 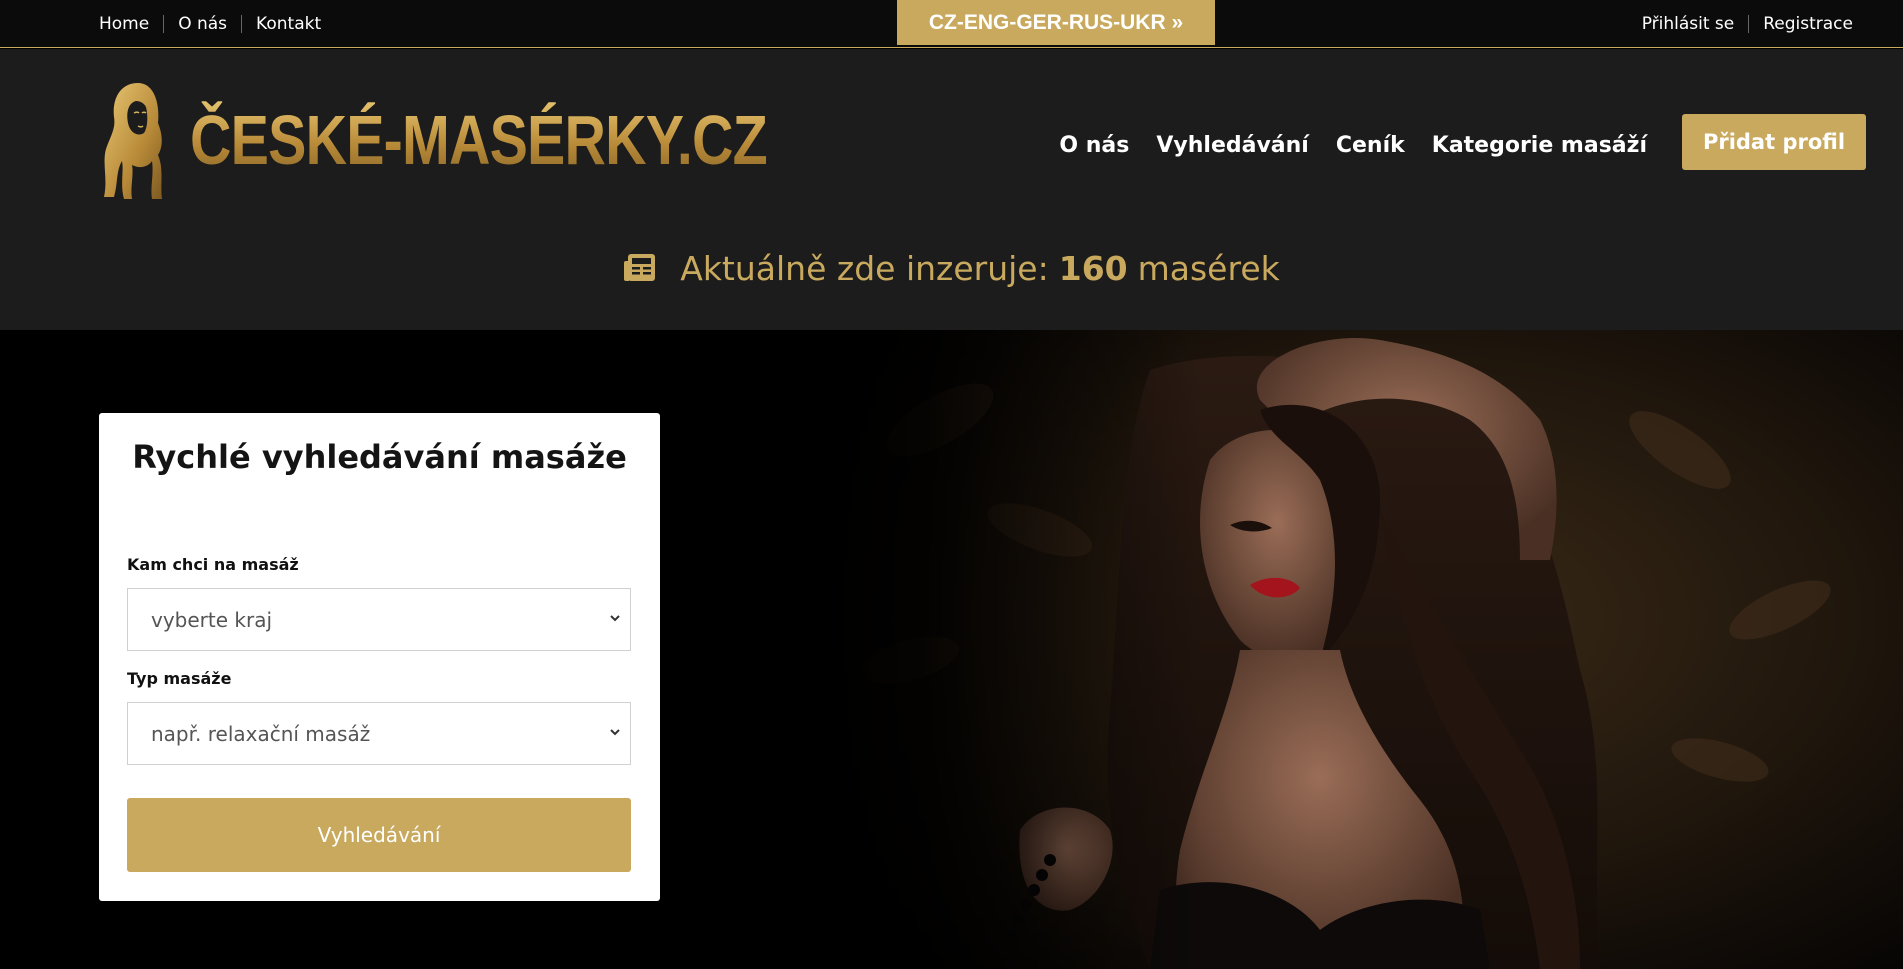 I want to click on region-select-value: vyberte kraj, so click(x=212, y=619).